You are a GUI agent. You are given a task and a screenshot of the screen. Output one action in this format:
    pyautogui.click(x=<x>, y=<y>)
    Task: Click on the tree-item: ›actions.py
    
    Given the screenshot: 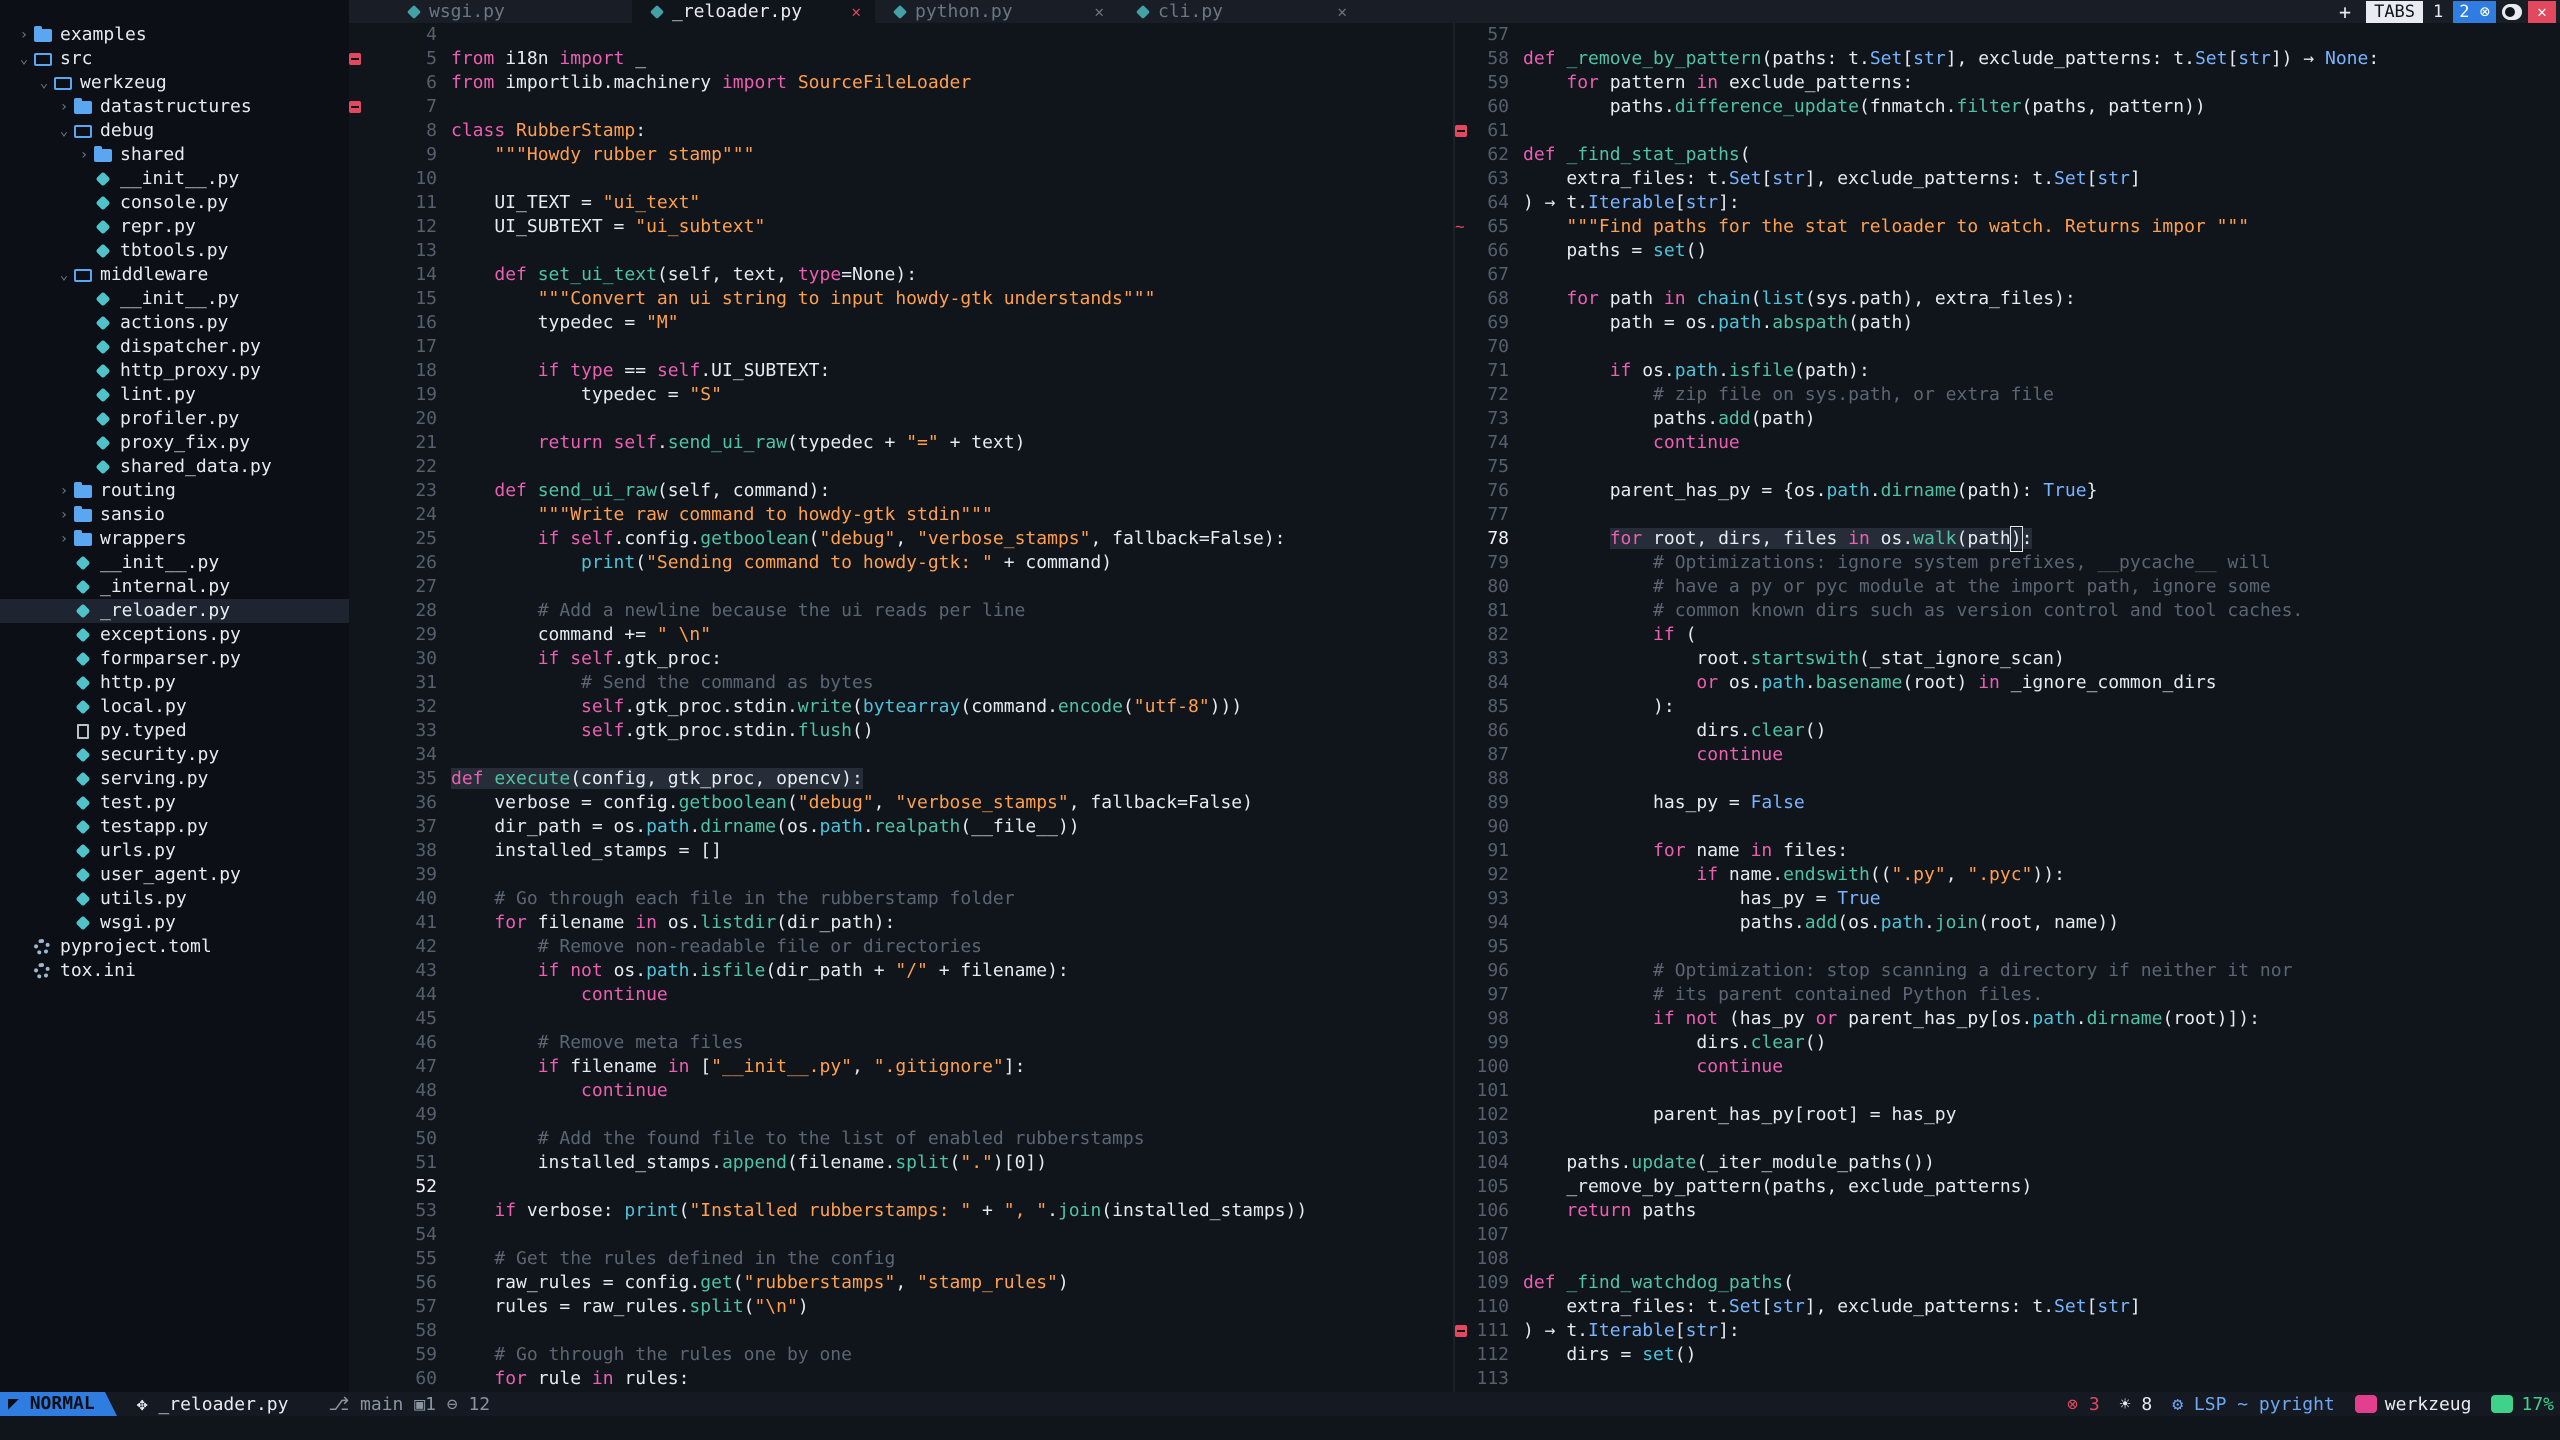 What is the action you would take?
    pyautogui.click(x=174, y=323)
    